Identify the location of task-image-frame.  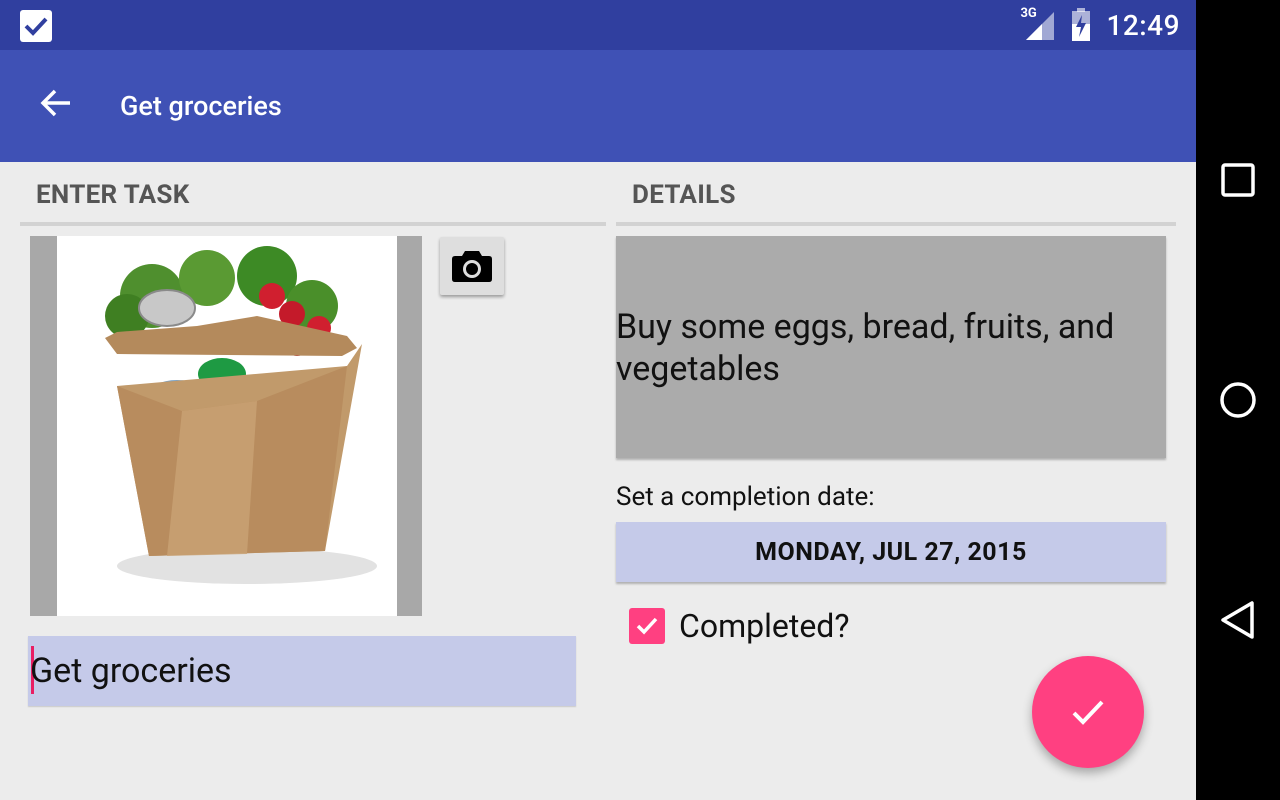
(226, 426).